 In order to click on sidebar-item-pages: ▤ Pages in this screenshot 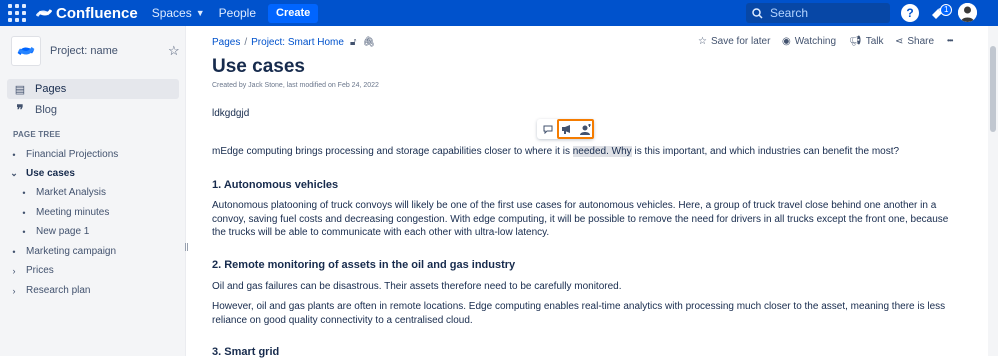, I will do `click(93, 89)`.